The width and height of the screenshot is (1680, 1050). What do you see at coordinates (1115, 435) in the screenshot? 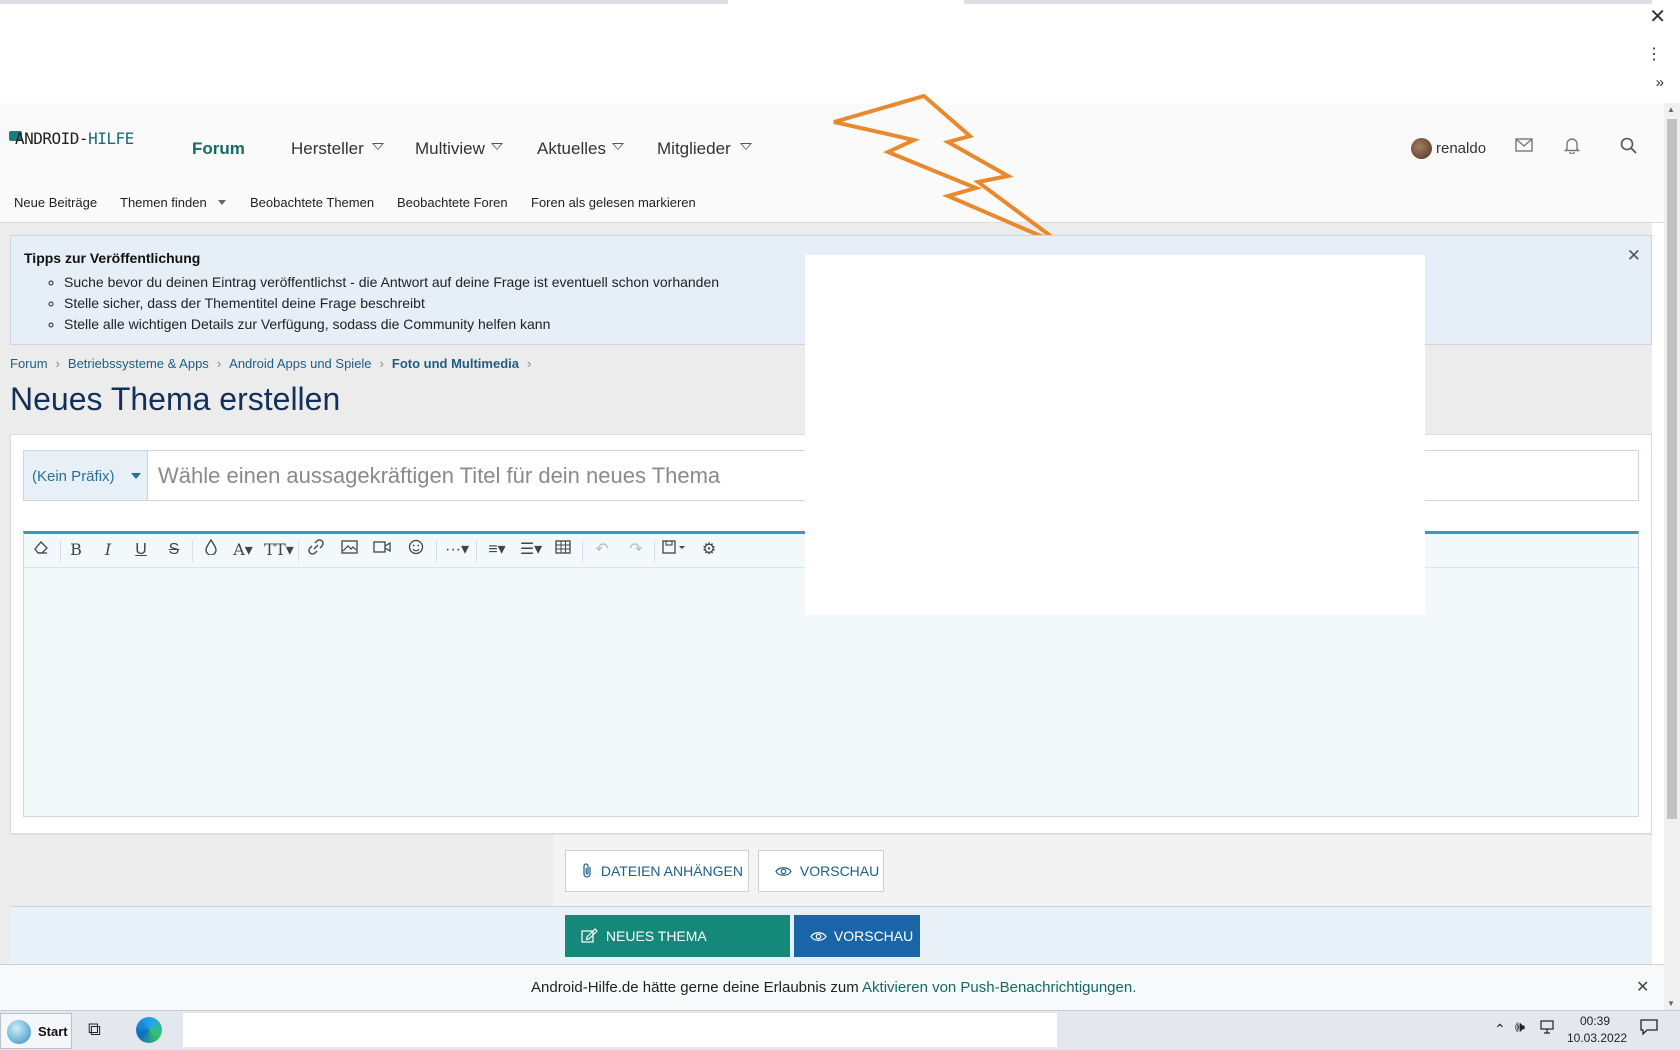
I see `redacted-region` at bounding box center [1115, 435].